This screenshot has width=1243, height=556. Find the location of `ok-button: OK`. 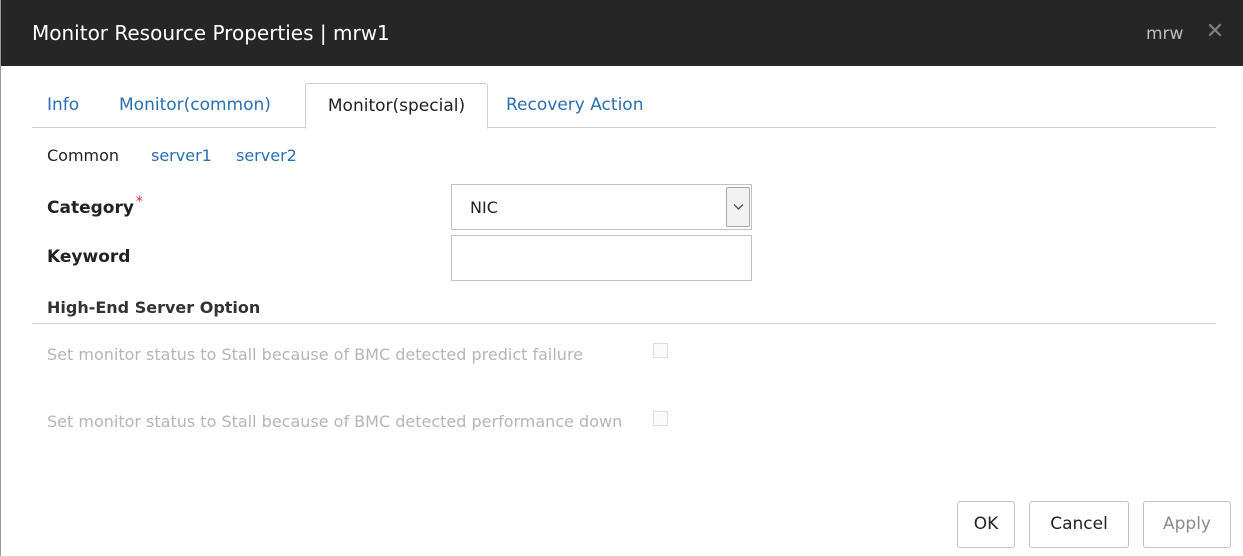

ok-button: OK is located at coordinates (986, 524).